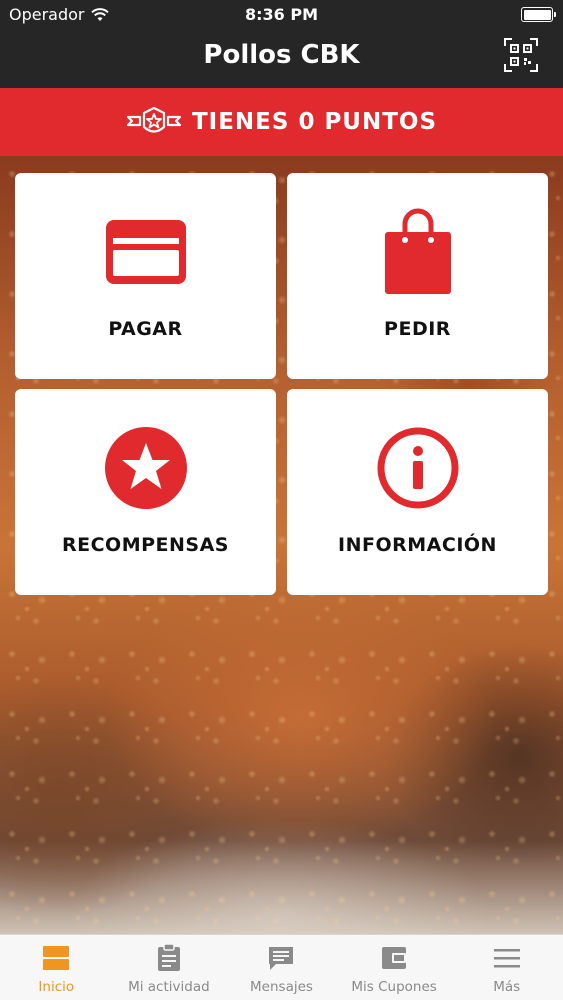 Image resolution: width=563 pixels, height=1000 pixels. I want to click on clock: 8:36 PM, so click(281, 14).